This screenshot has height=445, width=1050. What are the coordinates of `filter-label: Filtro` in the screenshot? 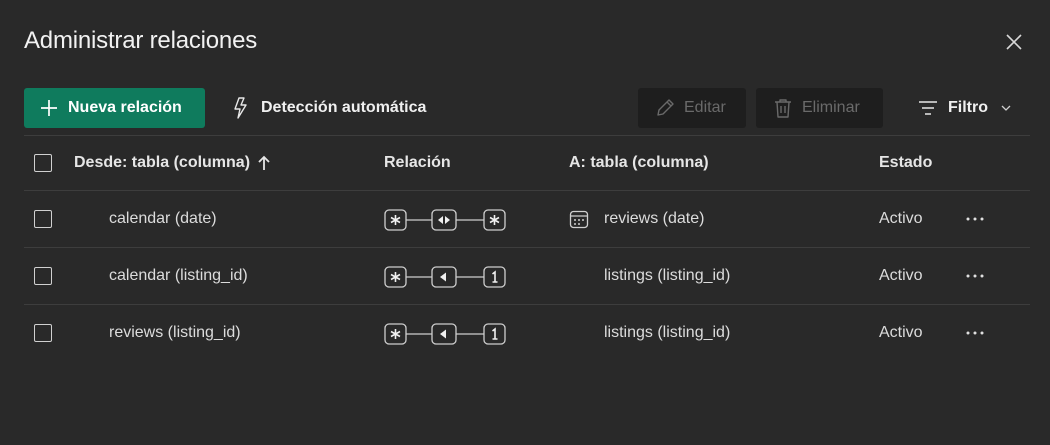 It's located at (968, 107).